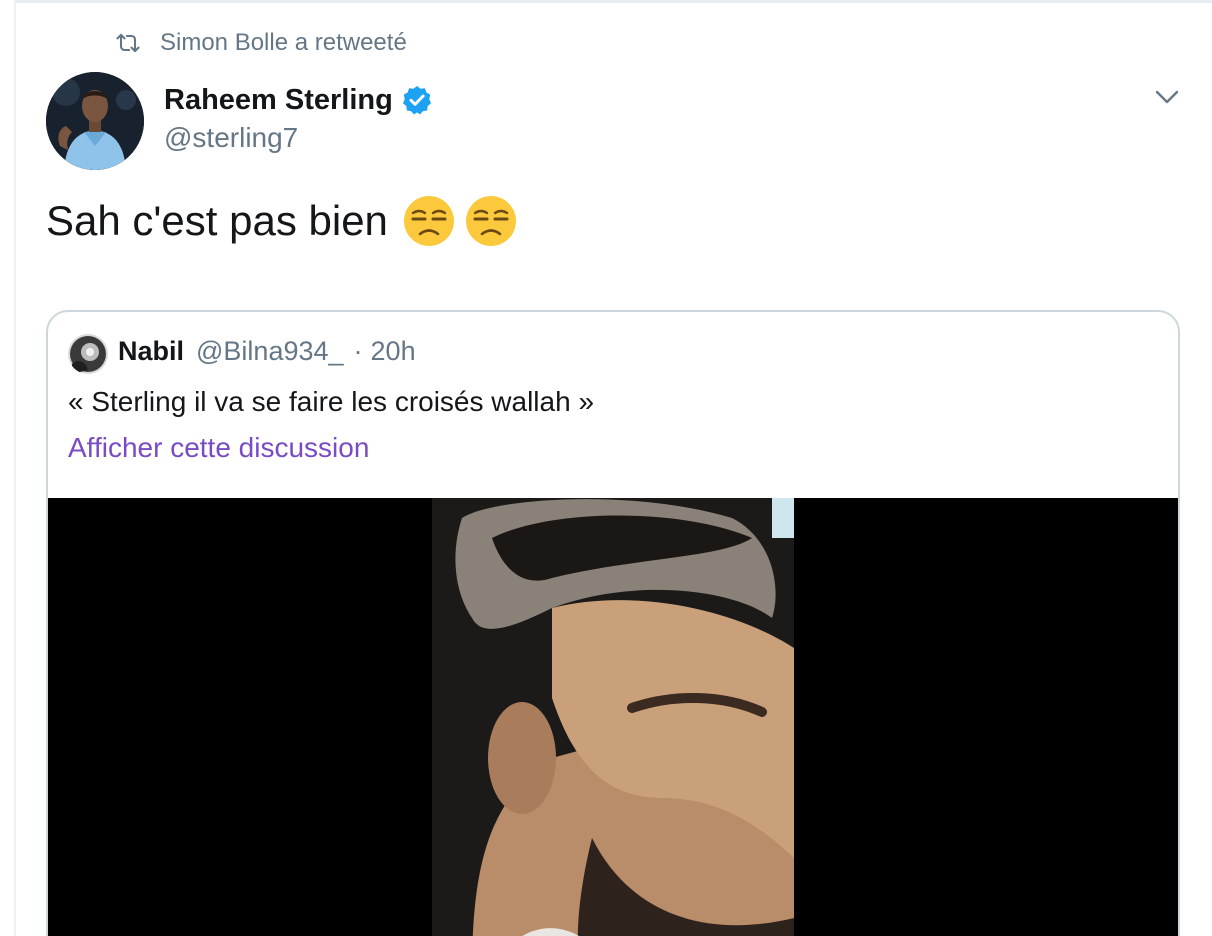 This screenshot has height=936, width=1212. I want to click on verified-badge-icon, so click(416, 100).